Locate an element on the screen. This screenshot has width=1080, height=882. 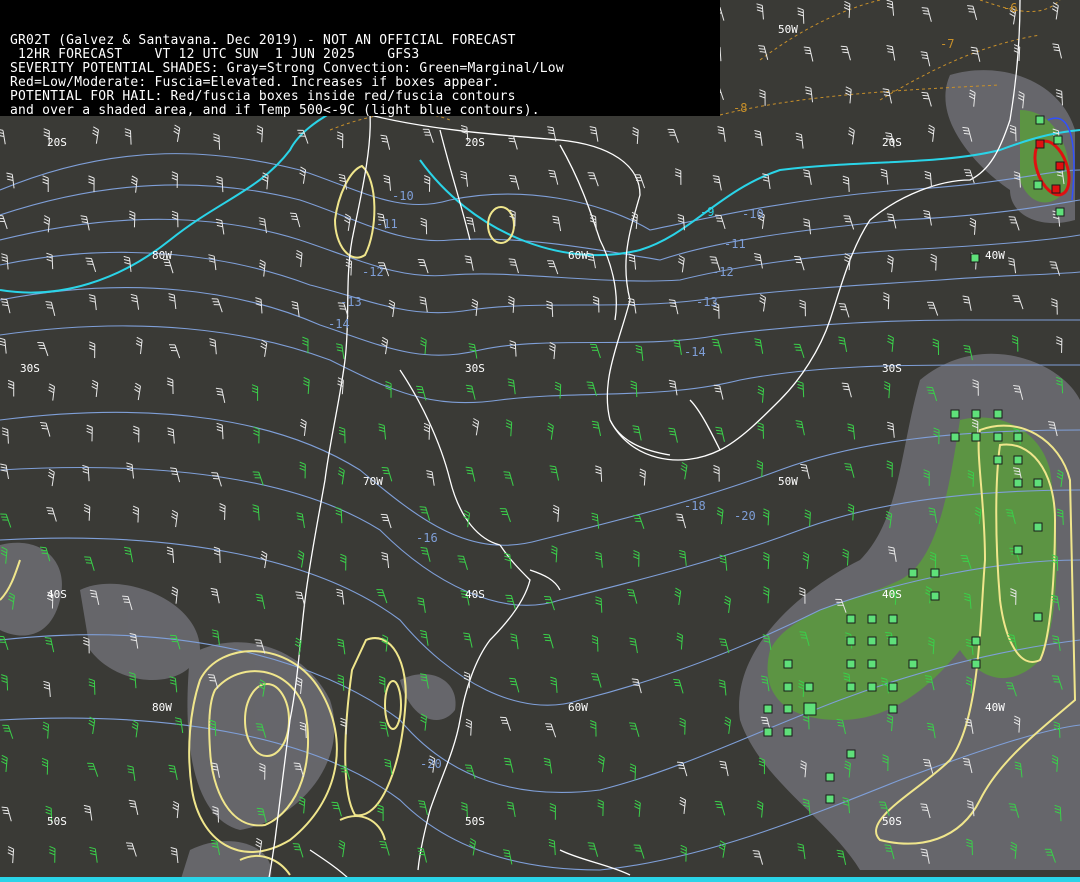
temp-label: -8 is located at coordinates (740, 108).